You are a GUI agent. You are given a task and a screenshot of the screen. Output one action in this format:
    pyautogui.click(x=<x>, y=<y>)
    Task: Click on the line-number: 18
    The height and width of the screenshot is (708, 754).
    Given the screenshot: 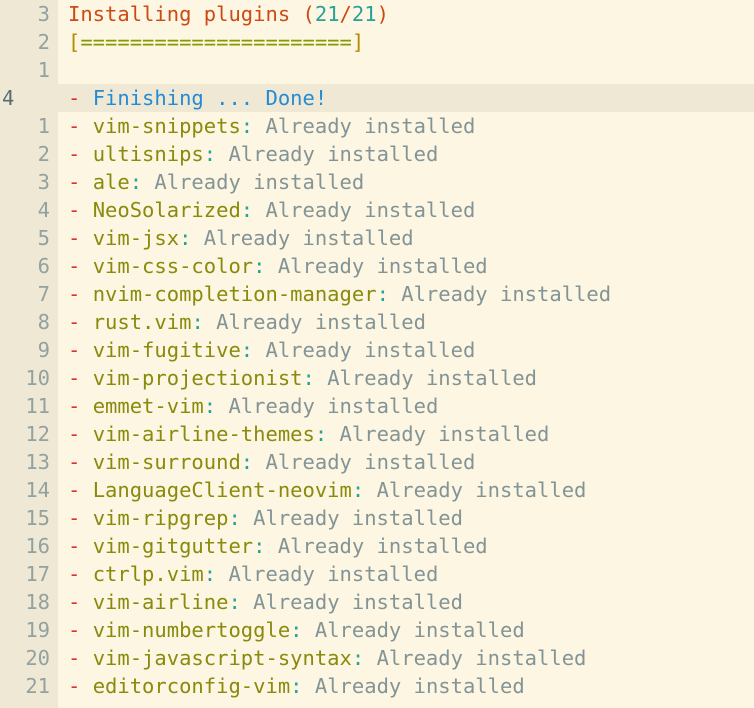 What is the action you would take?
    pyautogui.click(x=37, y=602)
    